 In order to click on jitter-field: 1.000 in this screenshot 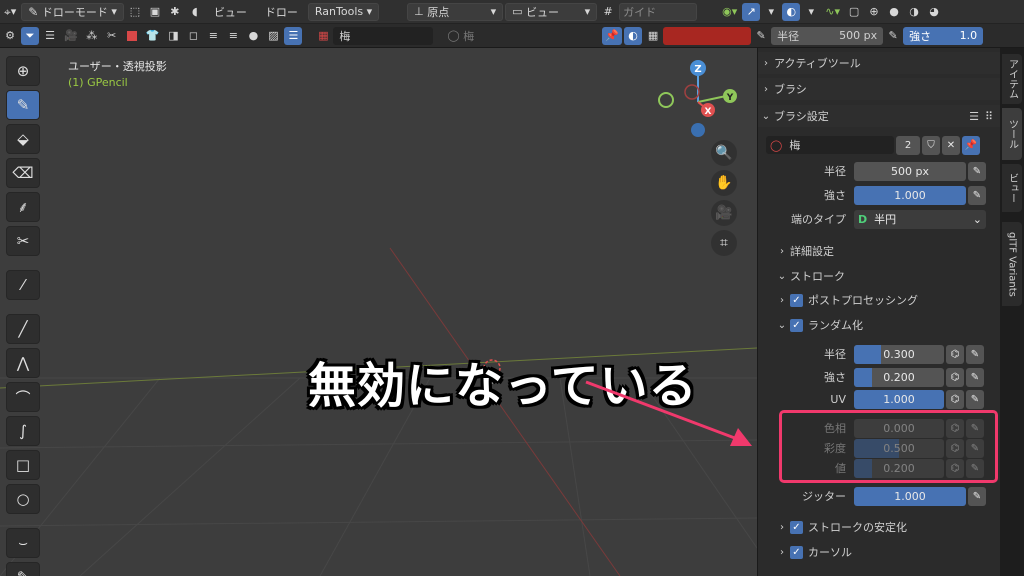, I will do `click(910, 496)`.